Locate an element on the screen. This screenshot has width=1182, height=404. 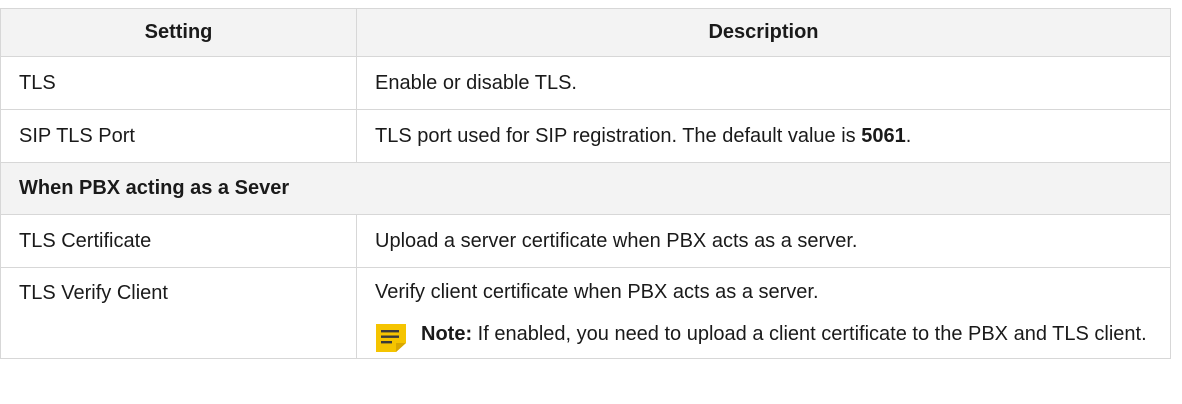
section-heading: When PBX acting as a Sever is located at coordinates (585, 188).